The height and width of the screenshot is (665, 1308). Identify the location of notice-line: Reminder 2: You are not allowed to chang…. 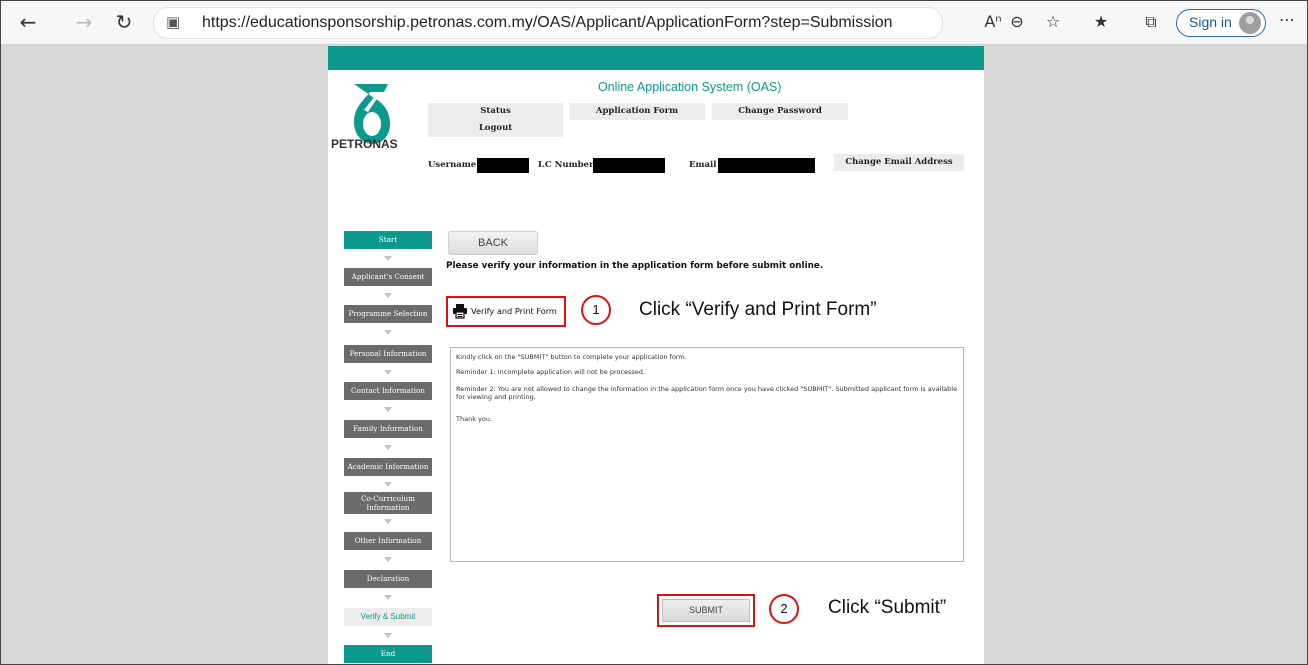
(707, 393).